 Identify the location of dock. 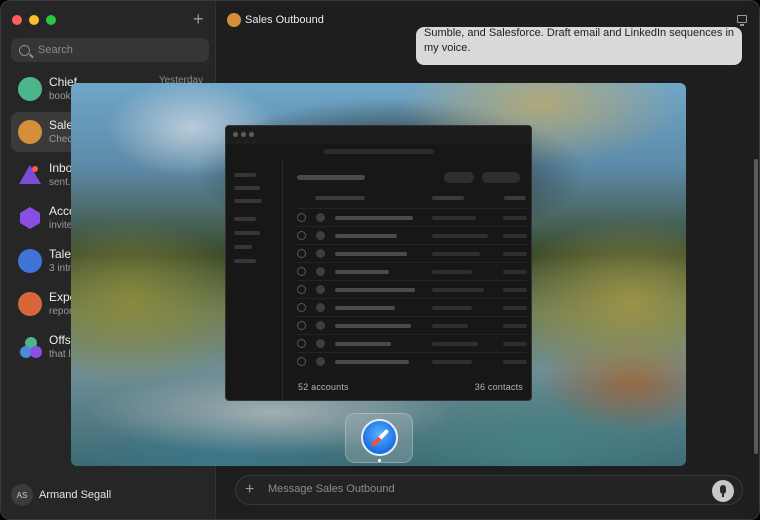
(379, 438).